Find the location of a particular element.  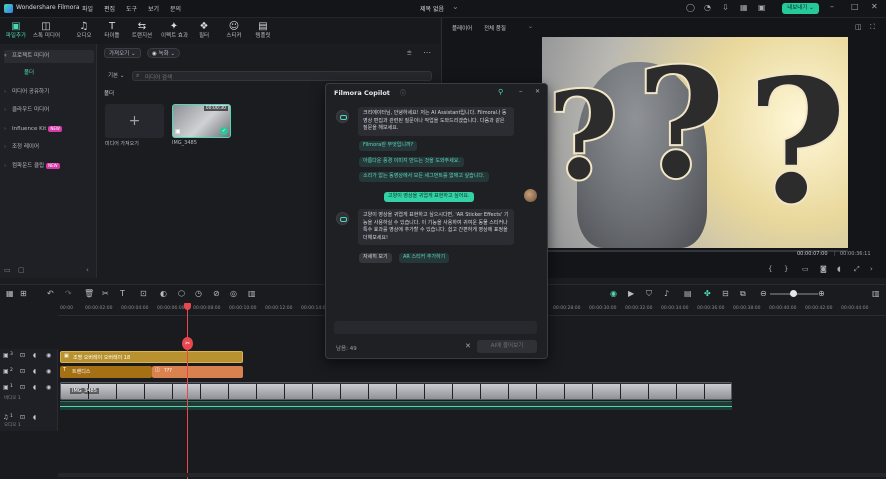

title-chevron-icon: ⌄ is located at coordinates (455, 6).